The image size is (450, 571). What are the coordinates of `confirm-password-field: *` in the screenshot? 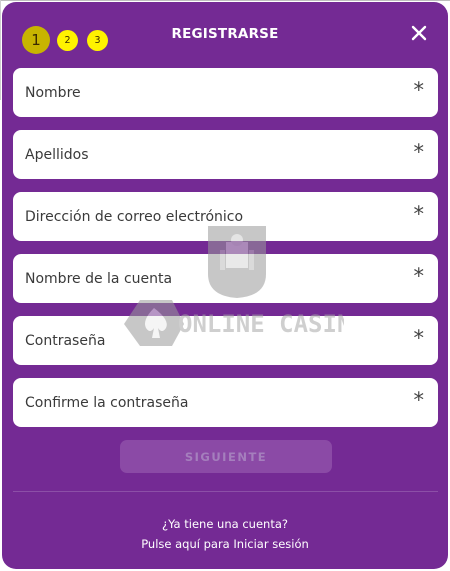 It's located at (225, 402).